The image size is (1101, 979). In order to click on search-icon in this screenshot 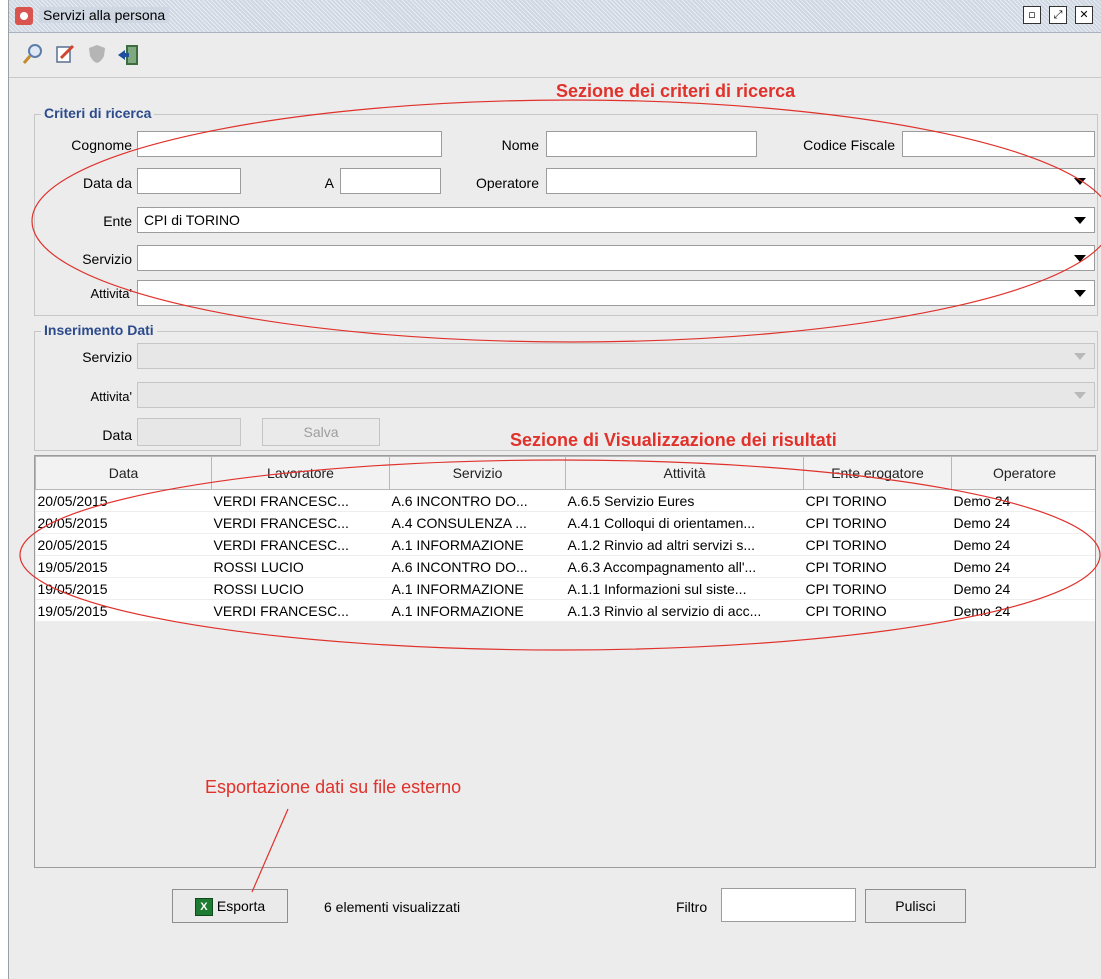, I will do `click(33, 55)`.